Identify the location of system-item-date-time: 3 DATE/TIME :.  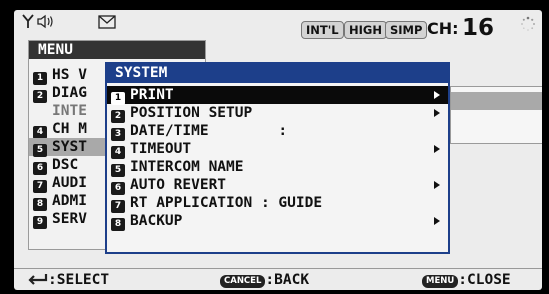
(277, 131).